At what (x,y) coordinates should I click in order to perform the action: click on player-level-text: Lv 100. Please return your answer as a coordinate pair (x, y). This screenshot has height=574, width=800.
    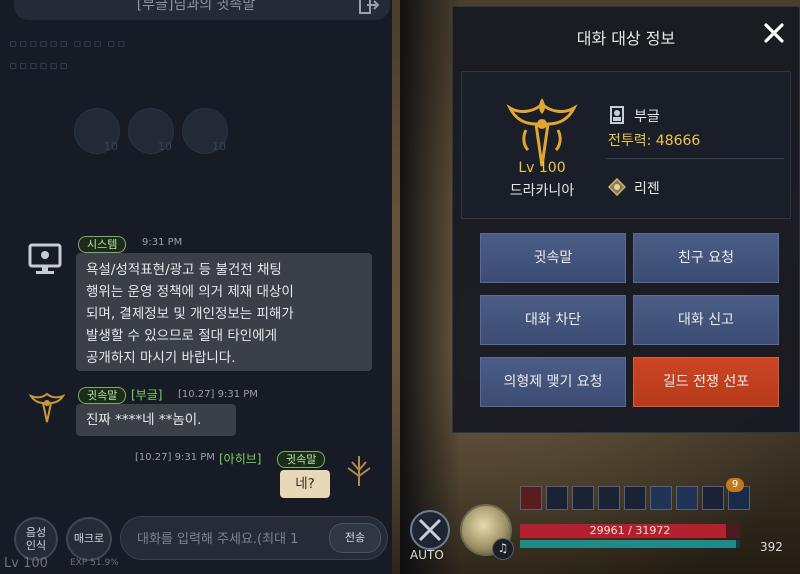
    Looking at the image, I should click on (26, 563).